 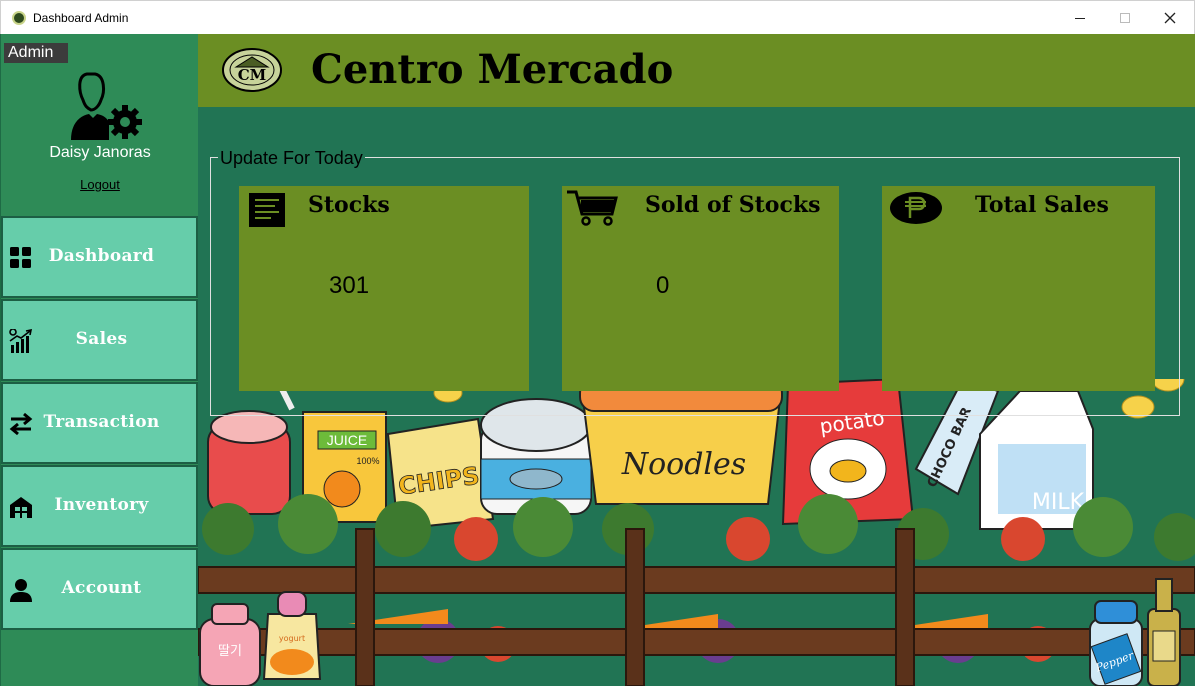 What do you see at coordinates (349, 285) in the screenshot?
I see `stocks-value: 301` at bounding box center [349, 285].